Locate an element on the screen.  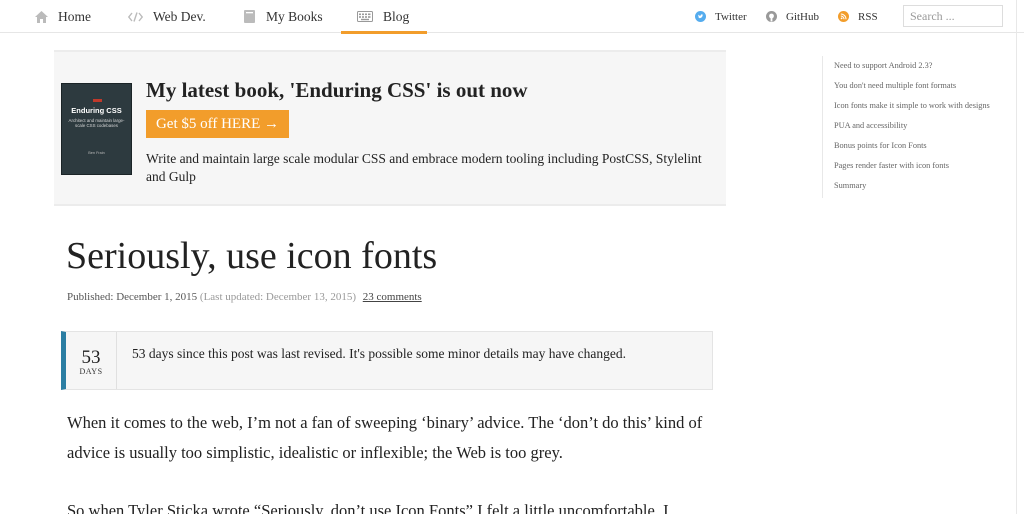
search-input is located at coordinates (953, 16).